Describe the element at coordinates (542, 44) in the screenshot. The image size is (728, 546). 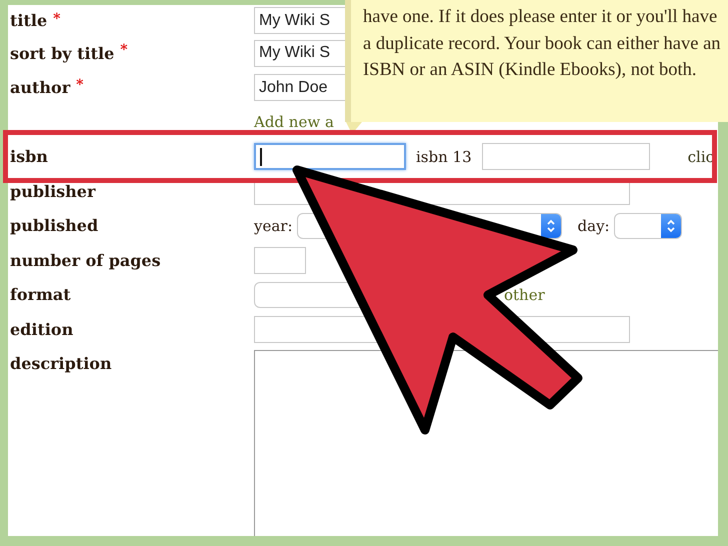
I see `tooltip-text: have one. If it does please enter it or you'll have a duplicate record. Your book can either have an ISBN or an ASIN (Kindle Ebooks), not both.` at that location.